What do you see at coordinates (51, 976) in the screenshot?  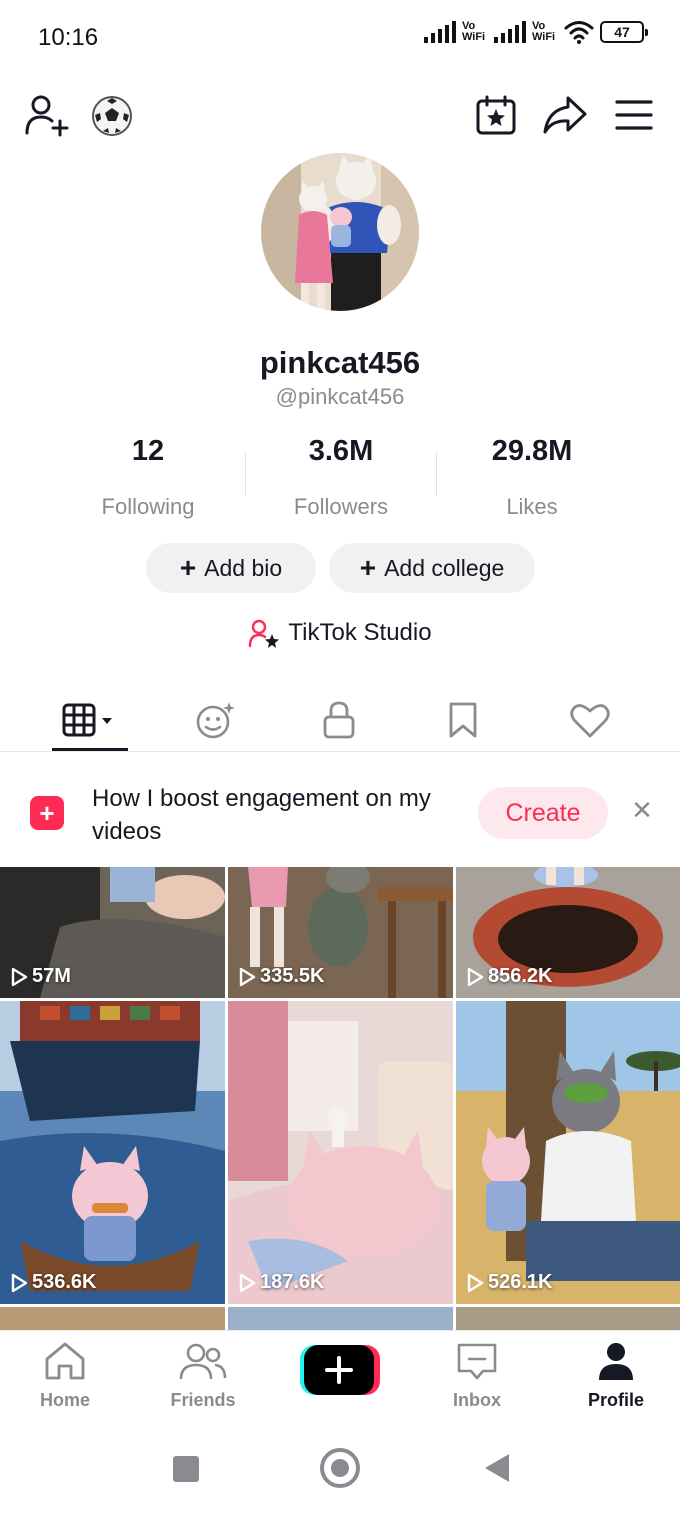 I see `view-count-label: 57M` at bounding box center [51, 976].